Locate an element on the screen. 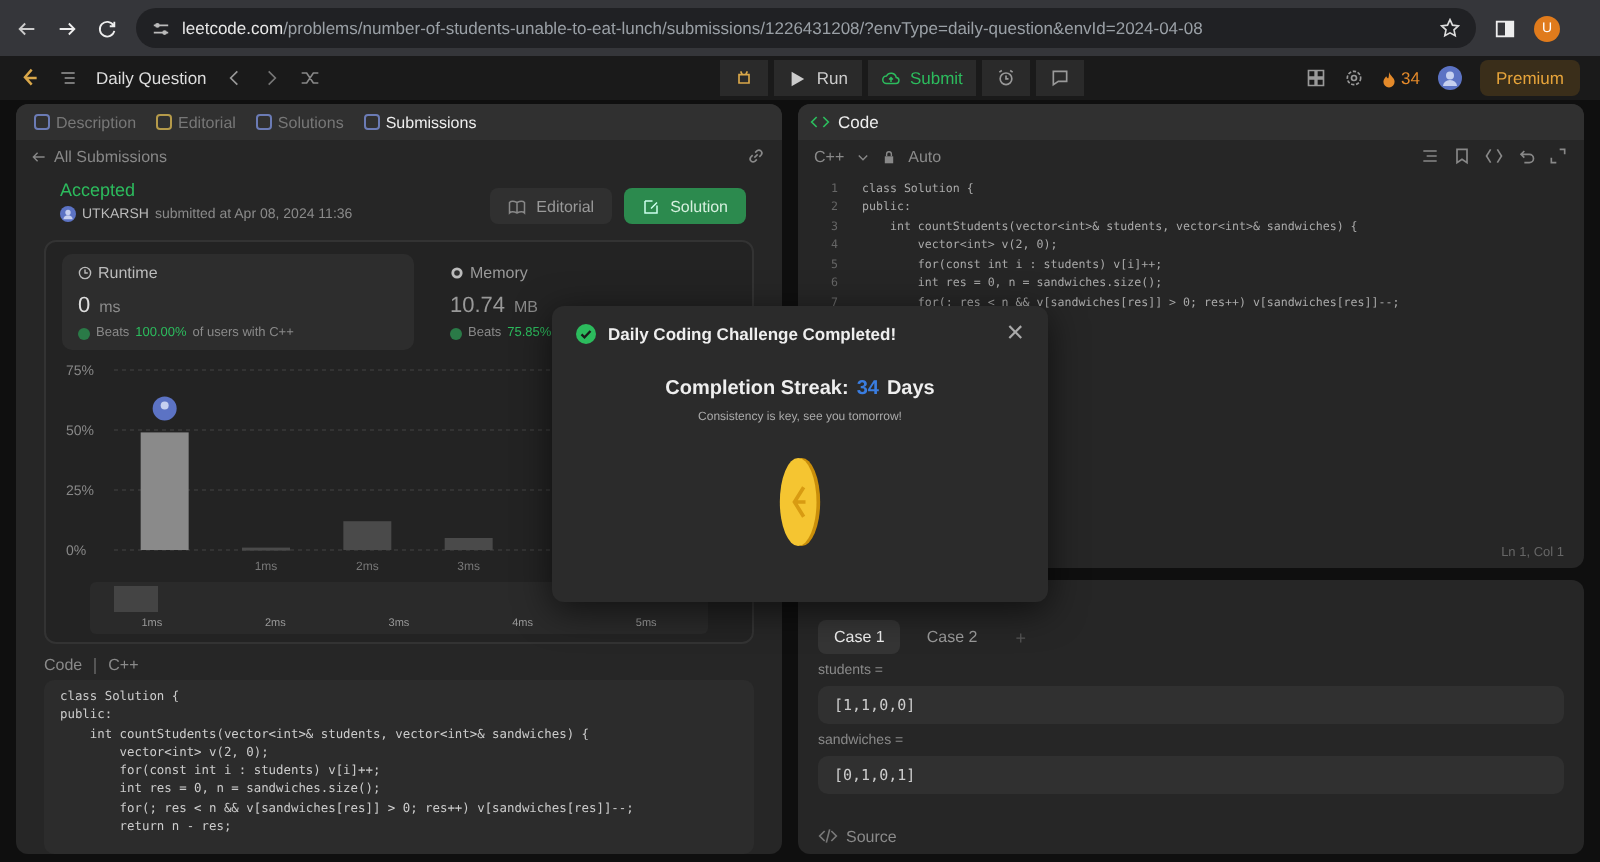 The image size is (1600, 862). logo-icon is located at coordinates (30, 78).